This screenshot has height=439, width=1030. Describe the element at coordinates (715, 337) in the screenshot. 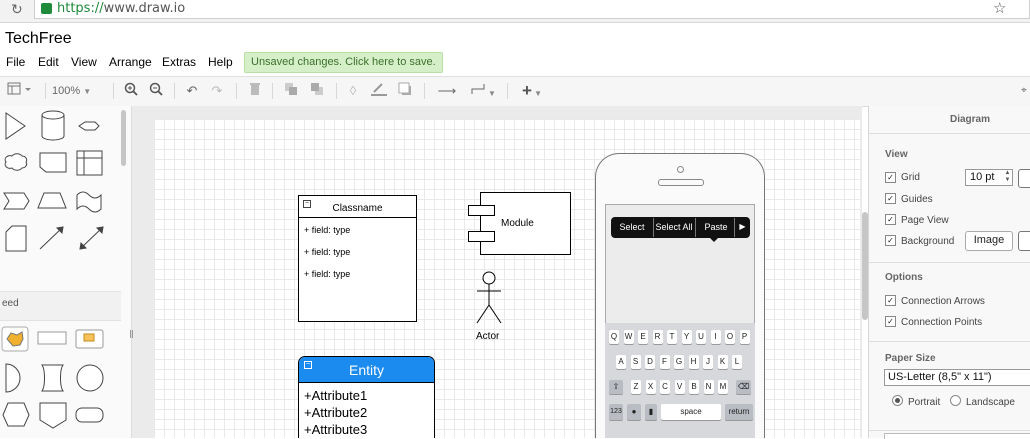

I see `key: I` at that location.